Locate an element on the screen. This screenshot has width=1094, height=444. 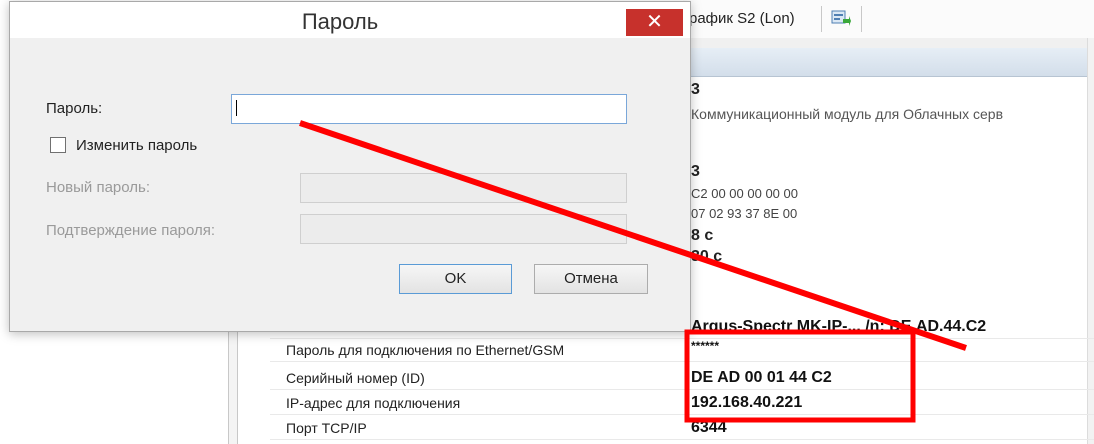
property-label: IP-адрес для подключения is located at coordinates (373, 403).